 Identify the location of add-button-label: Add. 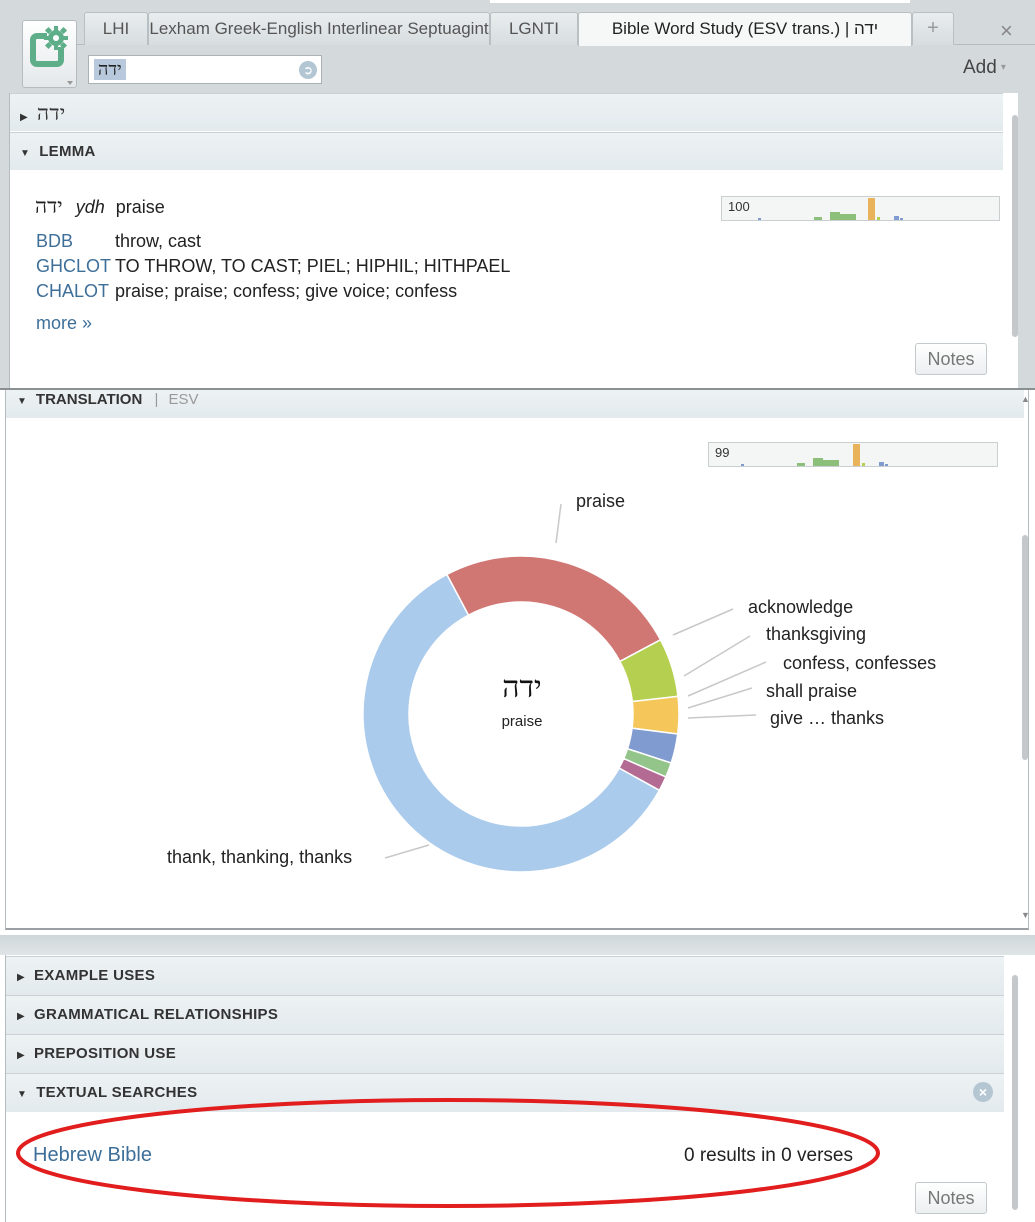
(980, 67).